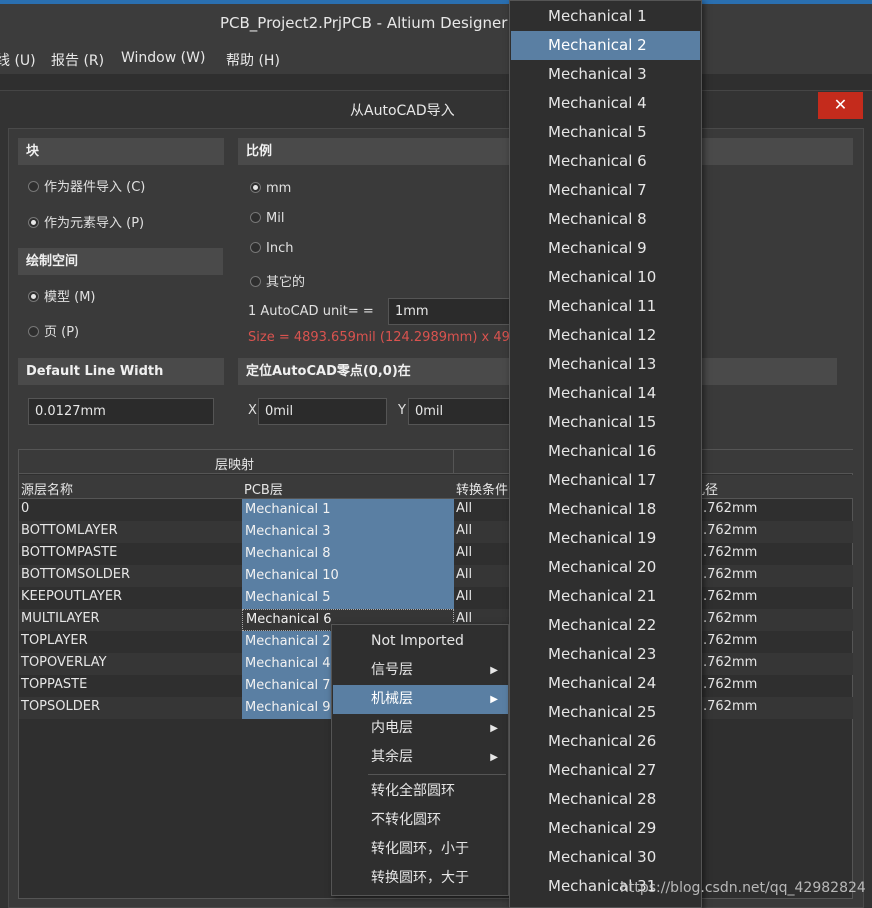 This screenshot has height=908, width=872. I want to click on radio-label: Mil, so click(275, 218).